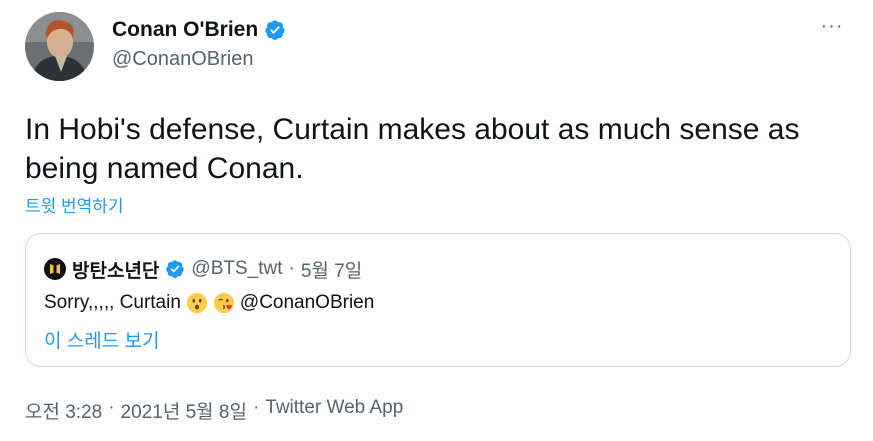 This screenshot has width=873, height=441. I want to click on quoted-date: 5월 7일, so click(331, 271).